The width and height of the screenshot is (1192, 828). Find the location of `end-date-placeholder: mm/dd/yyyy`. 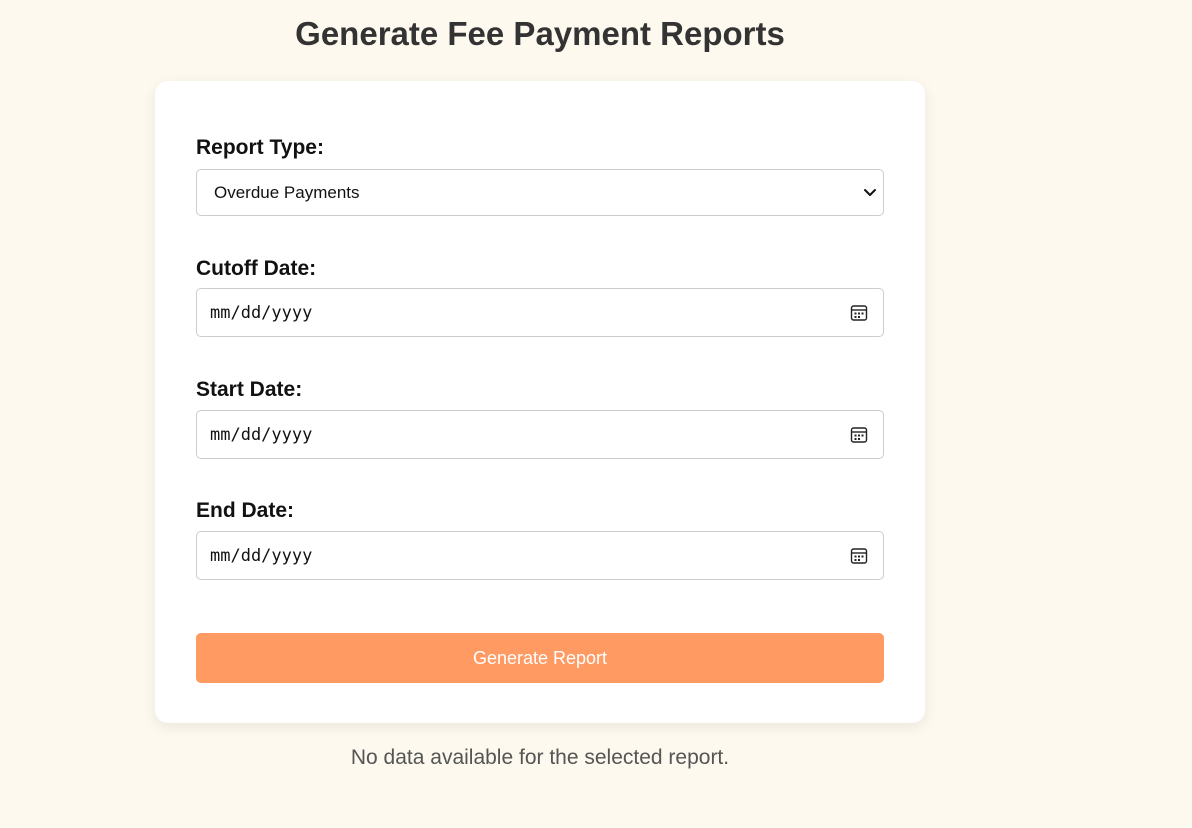

end-date-placeholder: mm/dd/yyyy is located at coordinates (261, 556).